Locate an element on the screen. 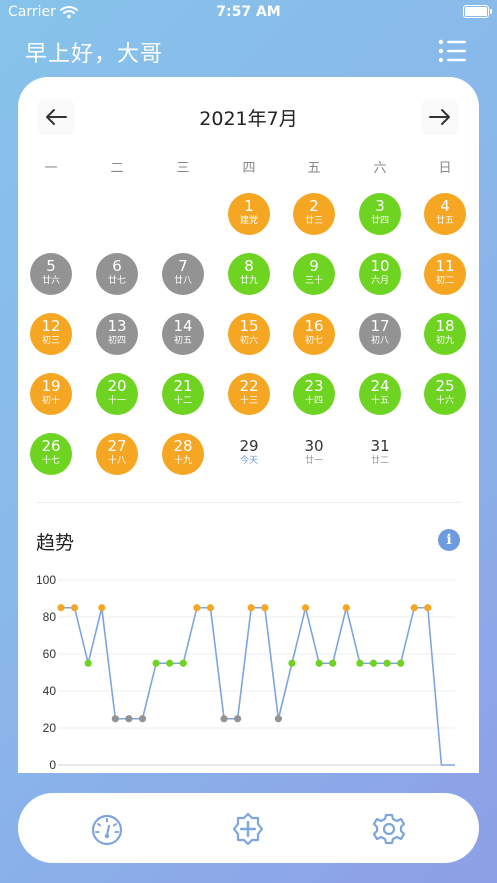 Image resolution: width=497 pixels, height=883 pixels. calendar-day: 26 十七 is located at coordinates (51, 454).